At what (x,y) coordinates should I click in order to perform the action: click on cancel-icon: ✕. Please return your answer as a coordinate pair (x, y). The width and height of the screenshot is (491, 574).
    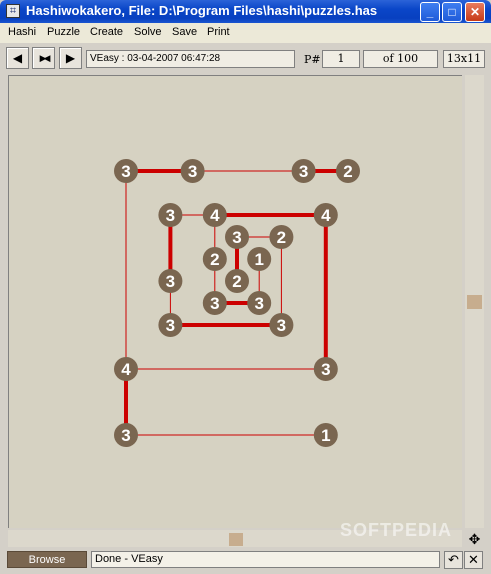
    Looking at the image, I should click on (473, 560).